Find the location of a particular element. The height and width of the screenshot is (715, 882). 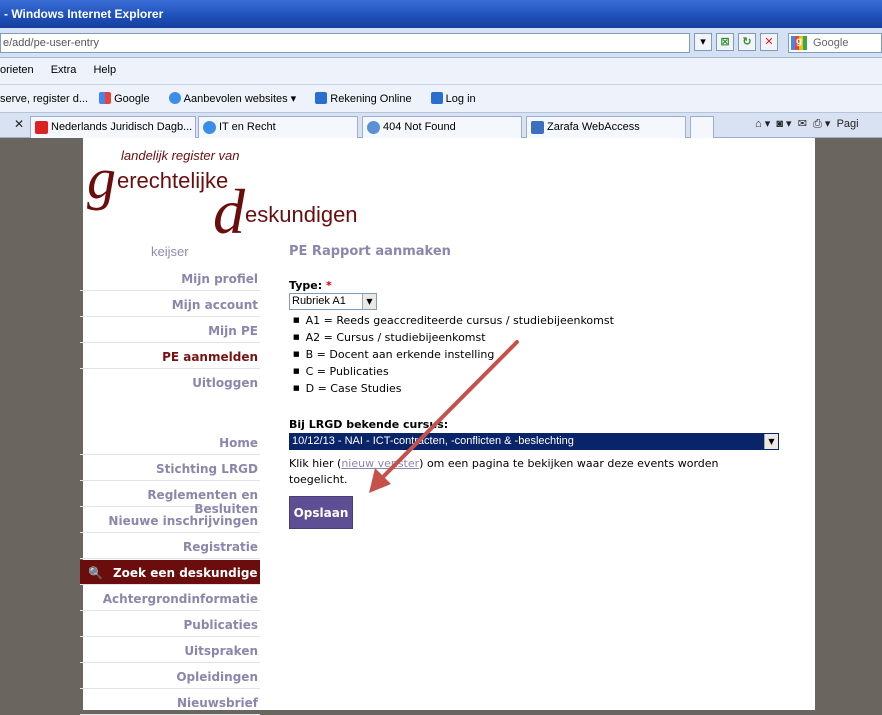

command-bar: ⌂ ▾ ◙ ▾ ✉ ⎙ ▾ Pagi is located at coordinates (807, 124).